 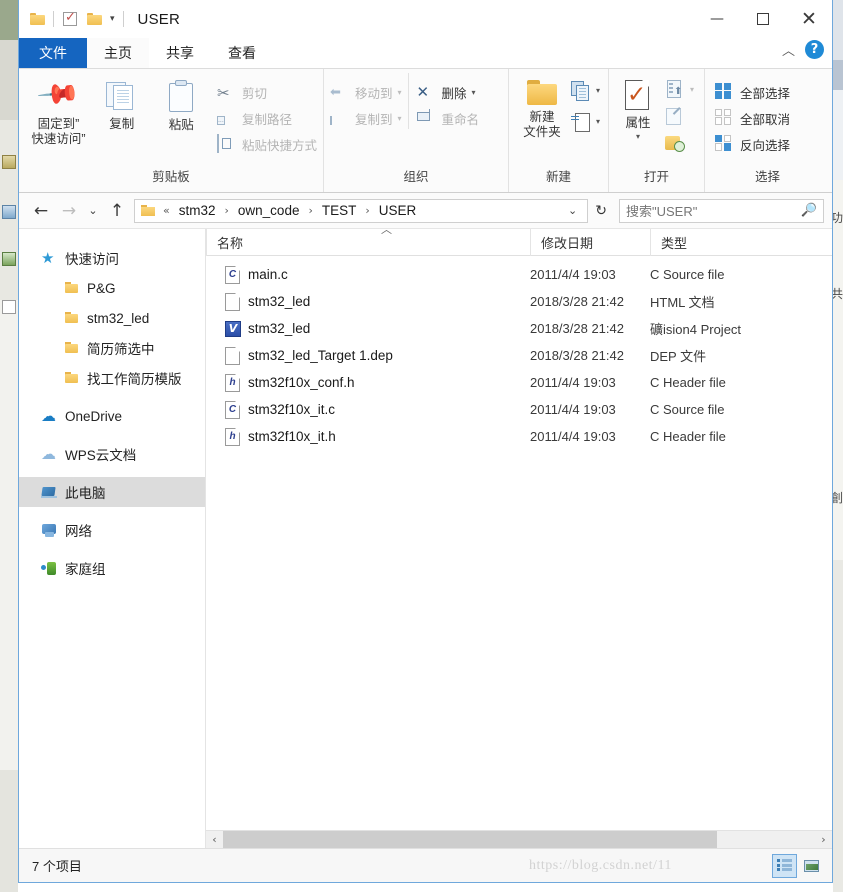 I want to click on address-dropdown-icon: ⌄, so click(x=572, y=210).